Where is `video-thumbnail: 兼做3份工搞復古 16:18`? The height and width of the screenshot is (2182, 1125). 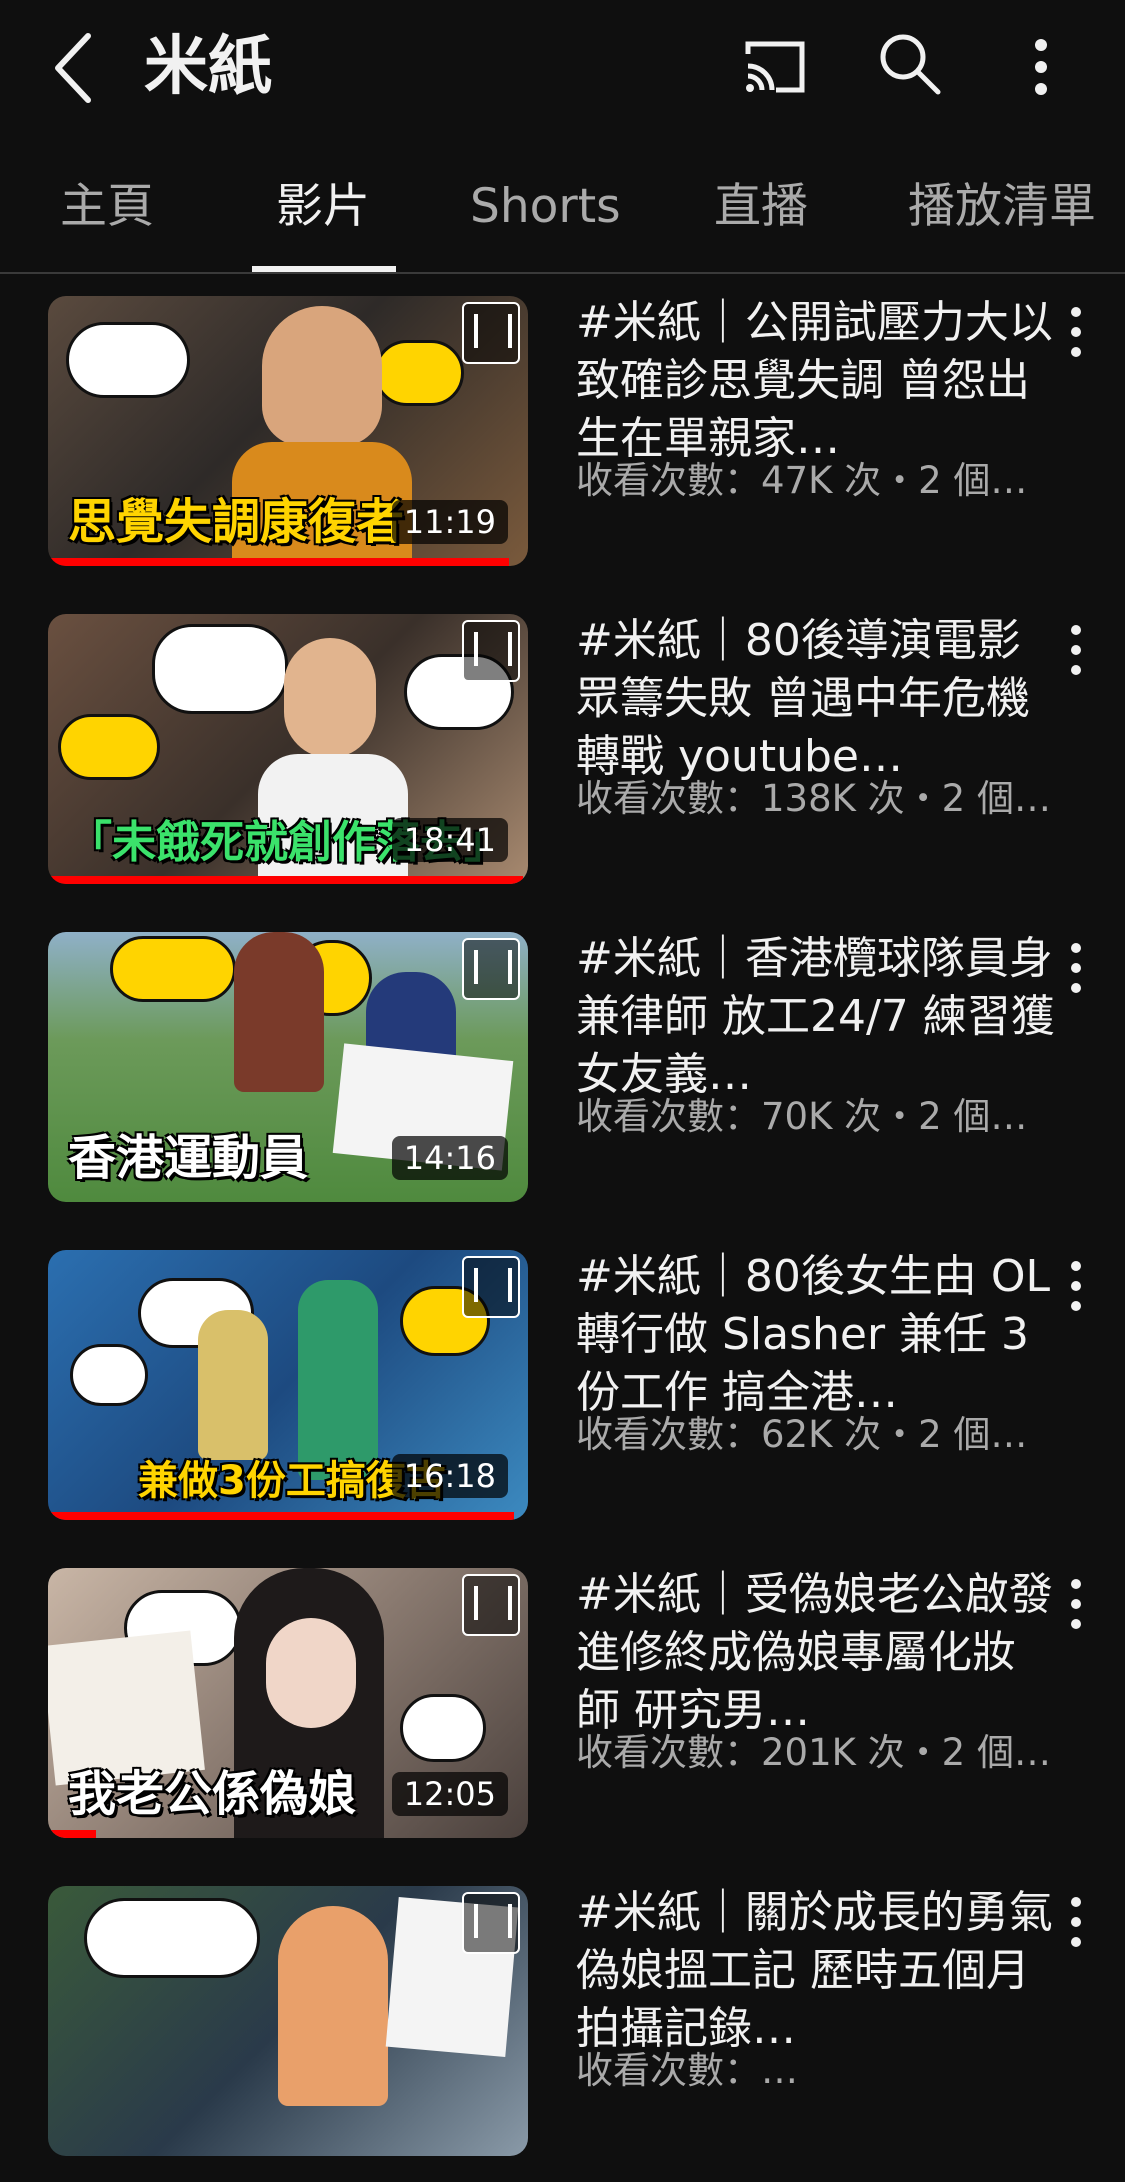 video-thumbnail: 兼做3份工搞復古 16:18 is located at coordinates (288, 1385).